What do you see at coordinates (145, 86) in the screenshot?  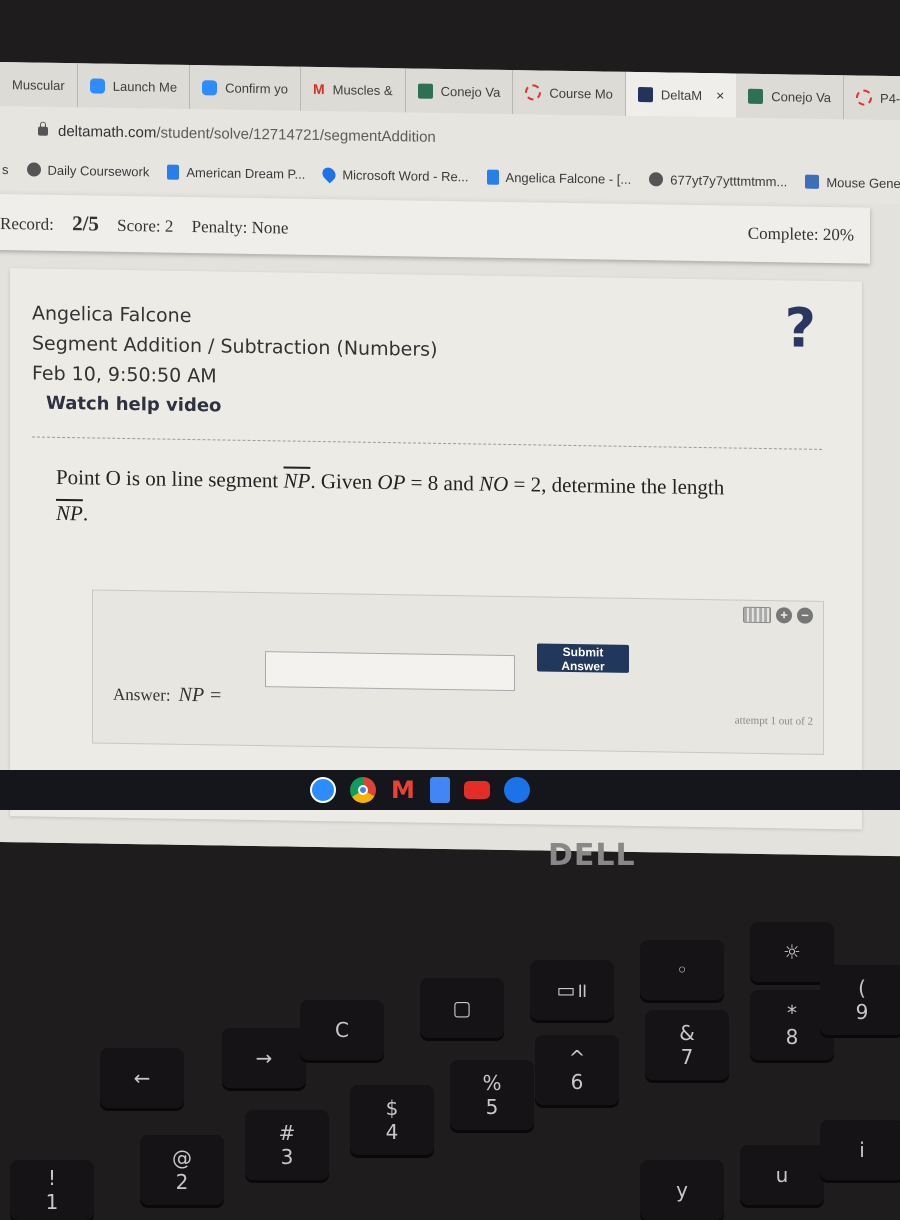 I see `tab-label: Launch Me` at bounding box center [145, 86].